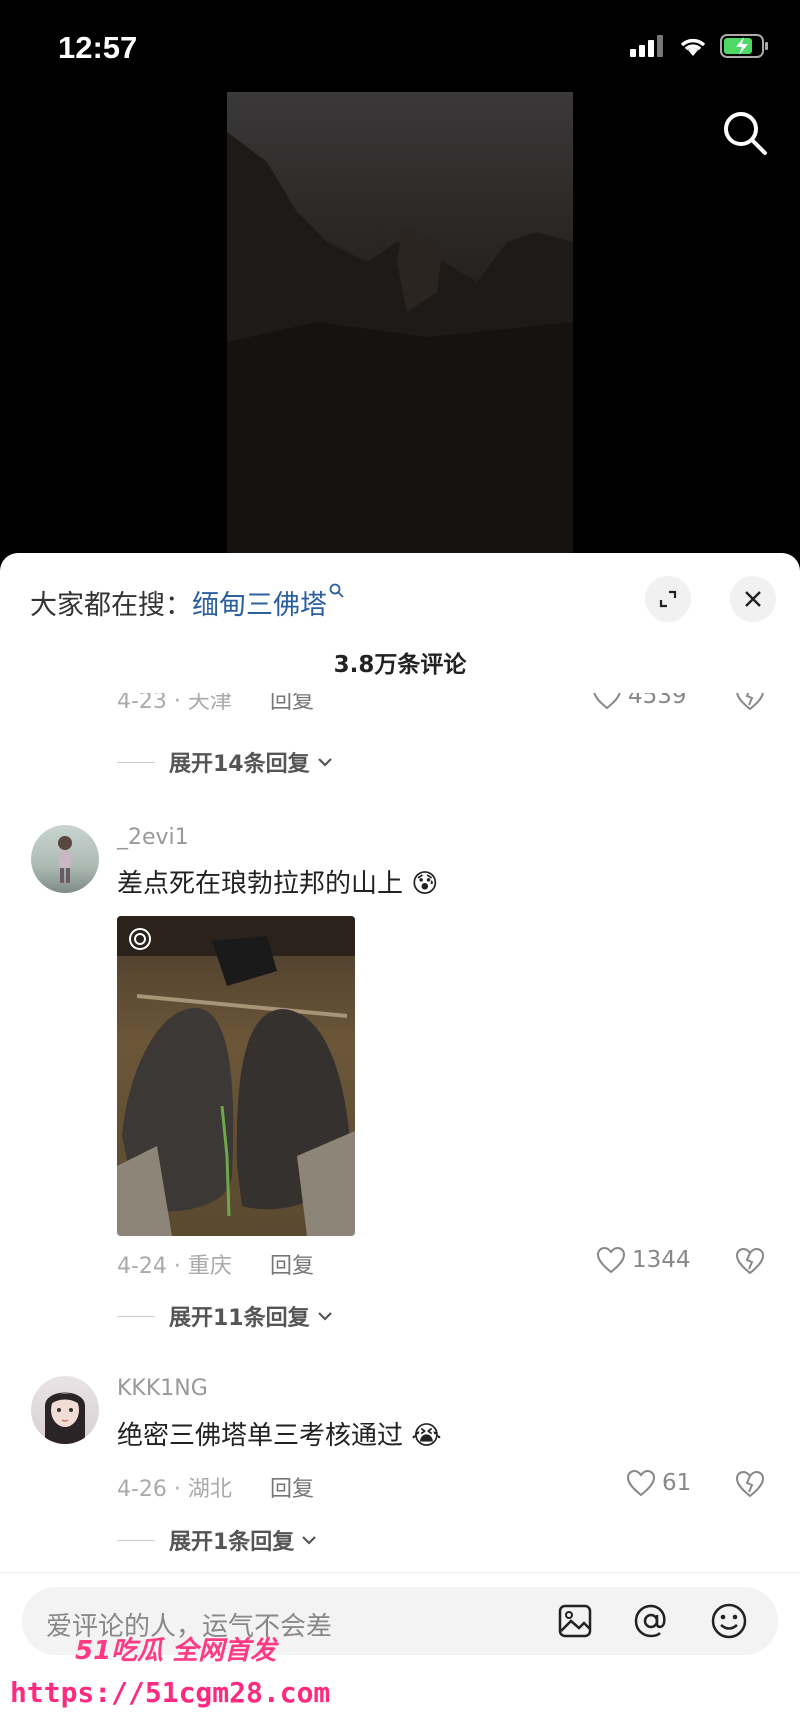  Describe the element at coordinates (745, 133) in the screenshot. I see `search-icon` at that location.